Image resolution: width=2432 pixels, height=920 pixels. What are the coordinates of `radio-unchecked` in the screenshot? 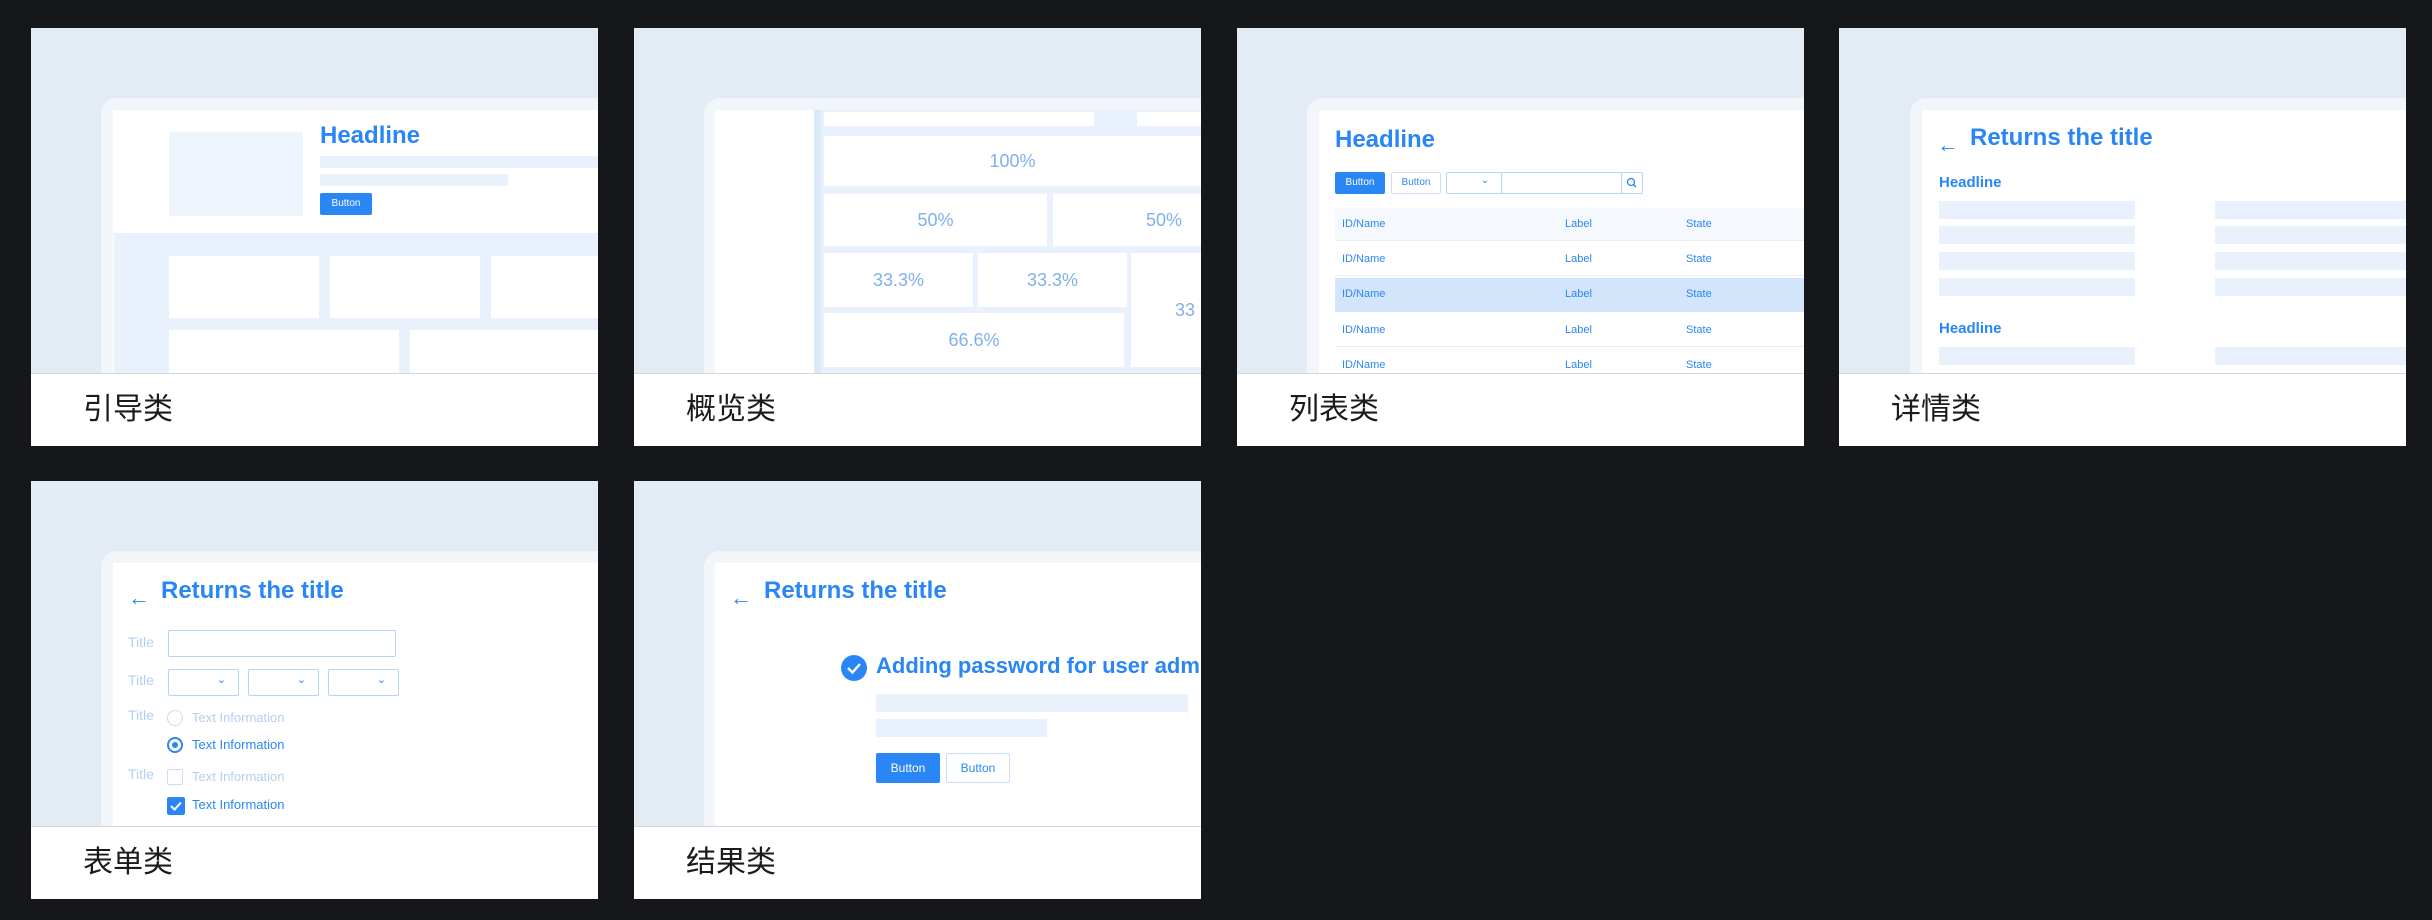 It's located at (175, 718).